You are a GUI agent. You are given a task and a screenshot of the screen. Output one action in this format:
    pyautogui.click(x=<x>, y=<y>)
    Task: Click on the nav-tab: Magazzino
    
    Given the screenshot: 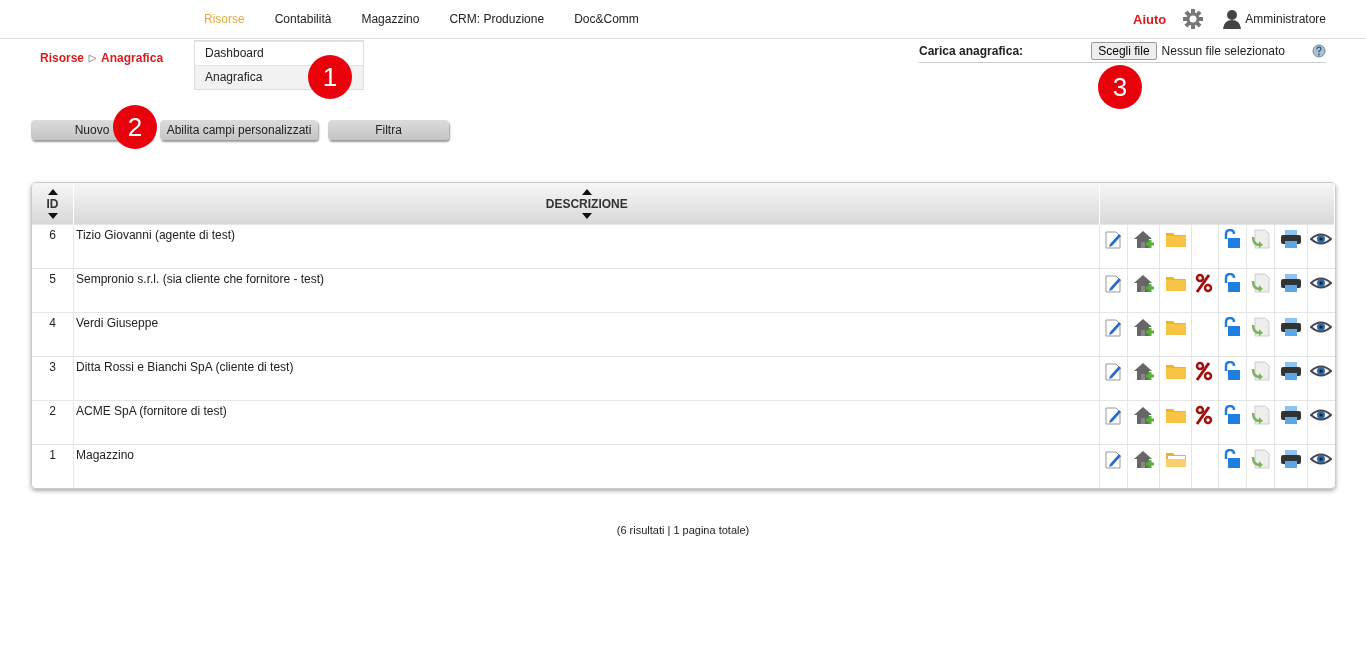 What is the action you would take?
    pyautogui.click(x=390, y=19)
    